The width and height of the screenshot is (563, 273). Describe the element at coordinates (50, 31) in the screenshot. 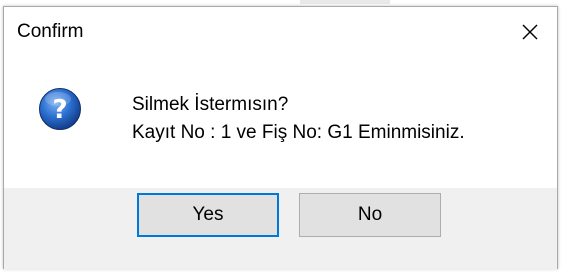

I see `dialog-title: Confirm` at that location.